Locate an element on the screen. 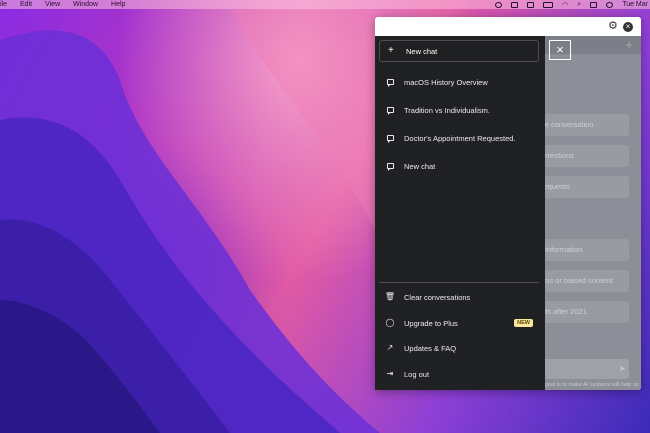  conversation-item: Doctor's Appointment Requested. is located at coordinates (459, 138).